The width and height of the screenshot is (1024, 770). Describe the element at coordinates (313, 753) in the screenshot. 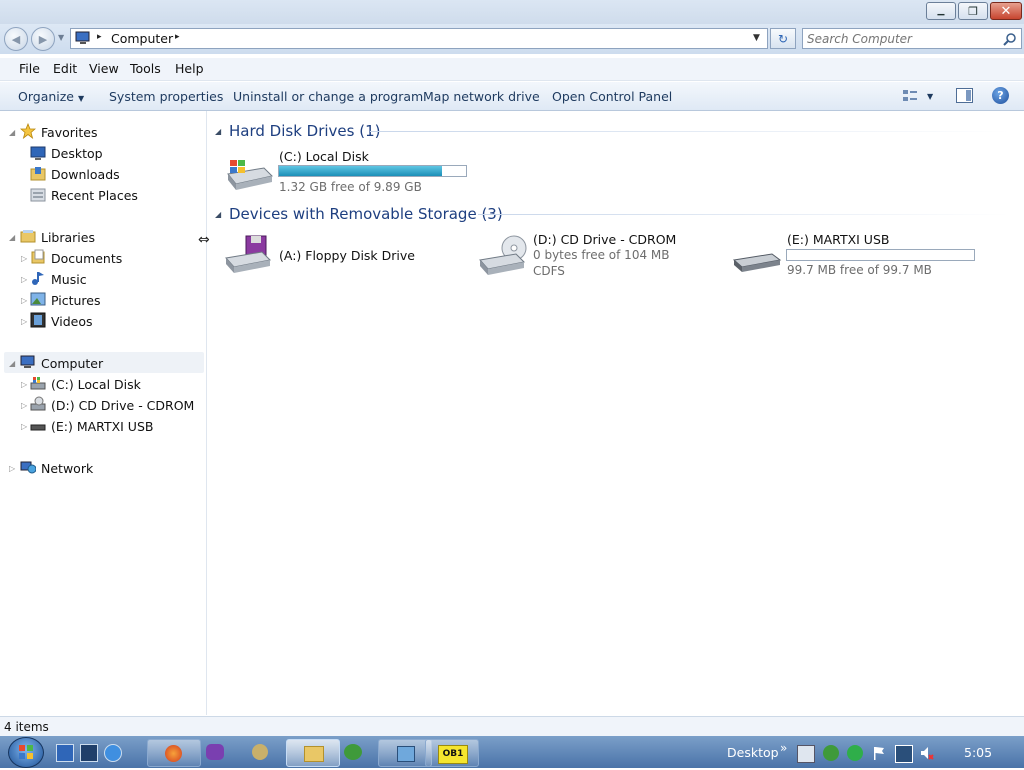

I see `taskbar-explorer` at that location.